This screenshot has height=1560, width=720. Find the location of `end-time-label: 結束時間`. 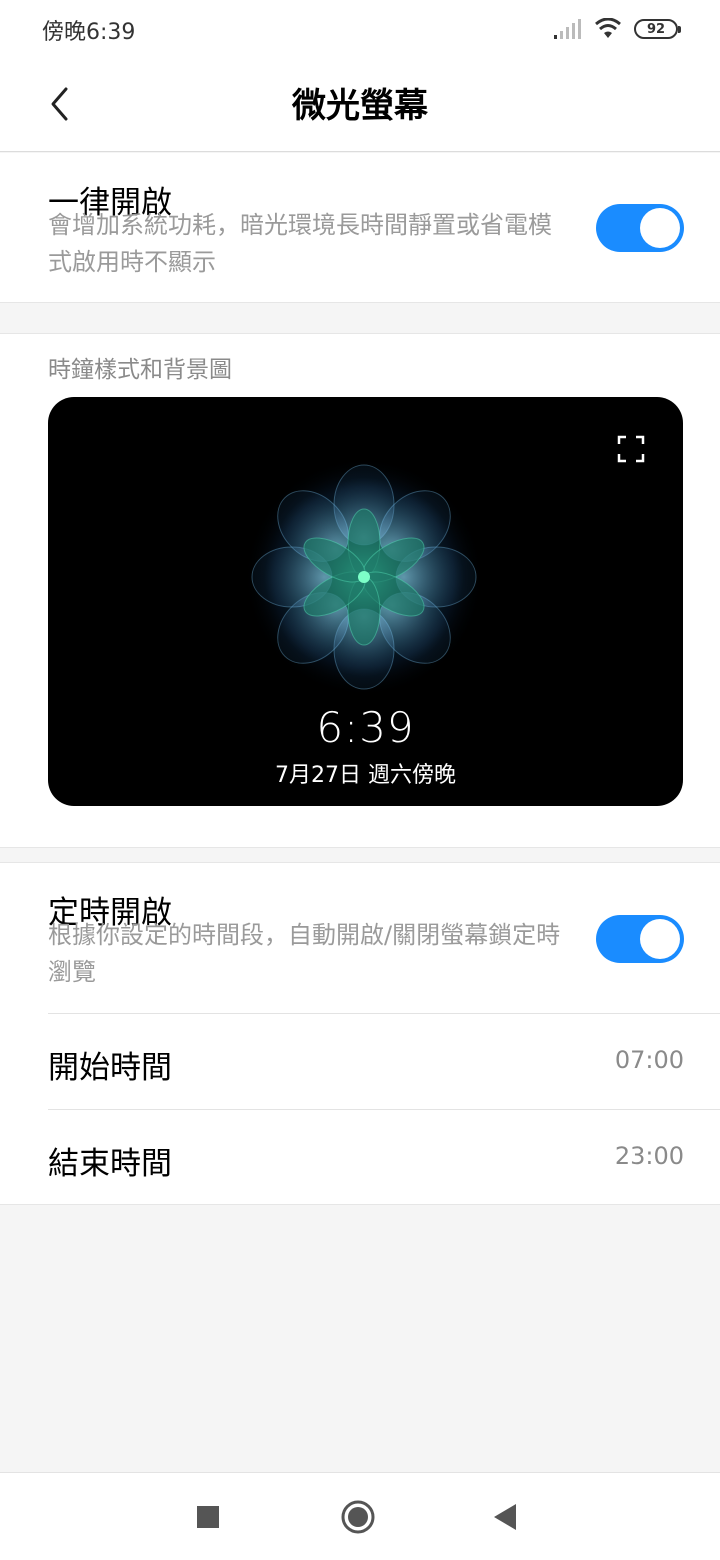

end-time-label: 結束時間 is located at coordinates (110, 1164).